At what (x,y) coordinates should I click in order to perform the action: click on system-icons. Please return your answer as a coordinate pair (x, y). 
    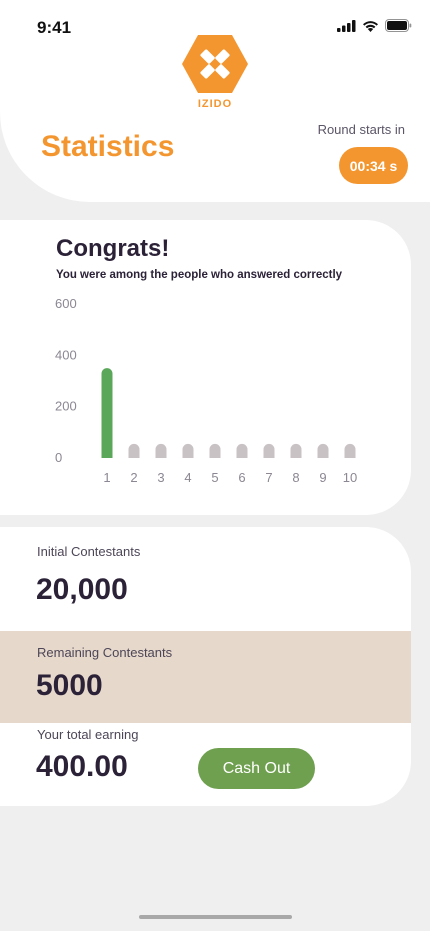
    Looking at the image, I should click on (374, 25).